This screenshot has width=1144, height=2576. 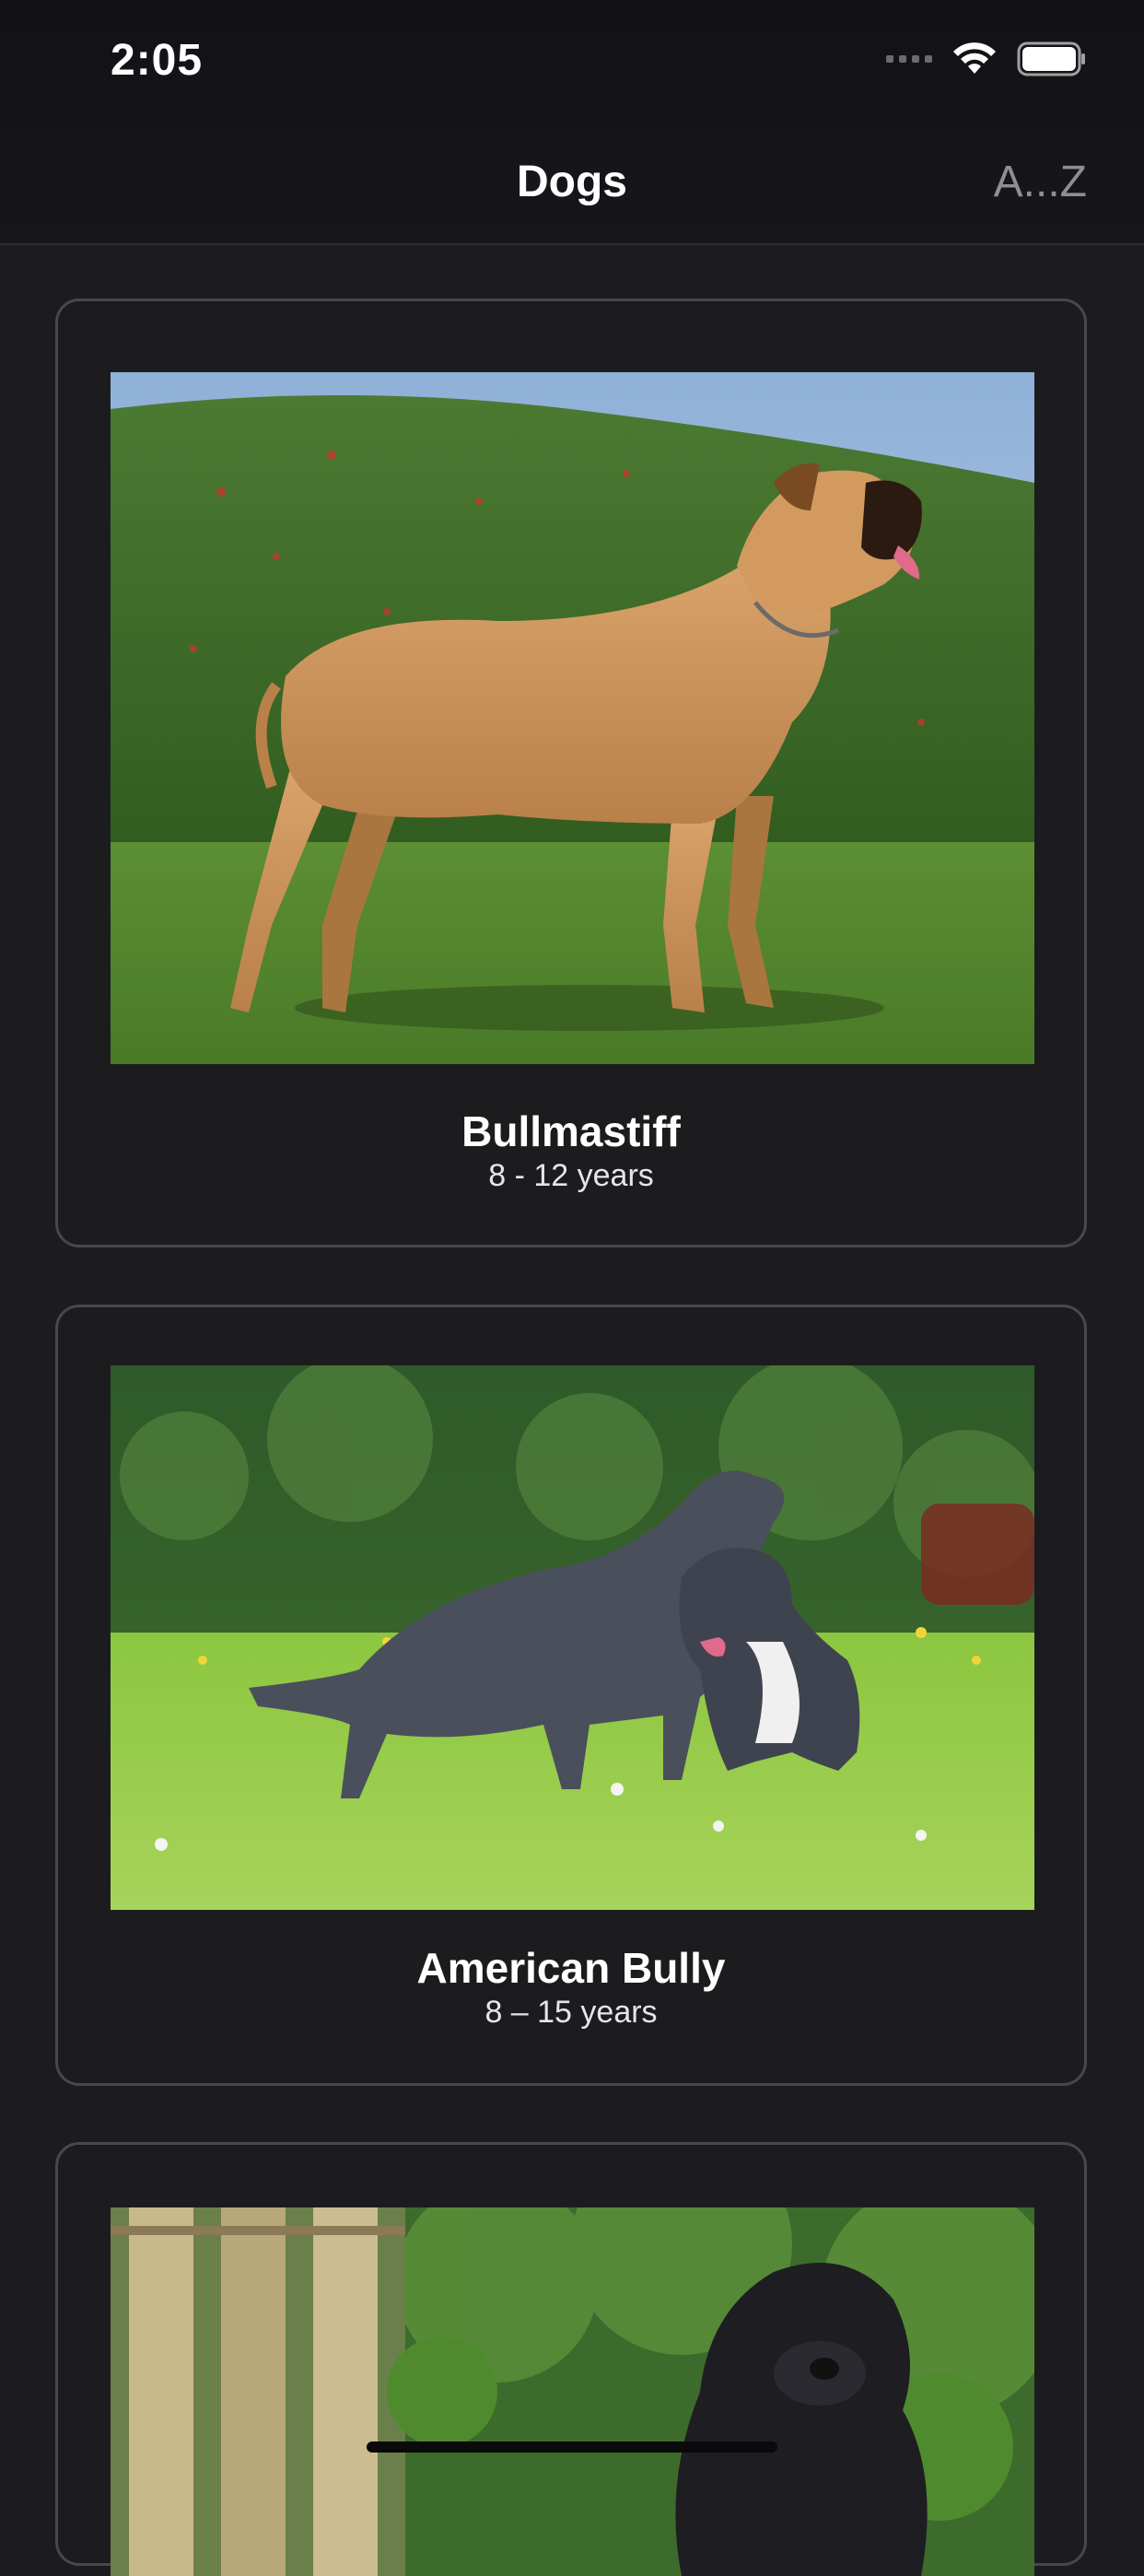 What do you see at coordinates (571, 1968) in the screenshot?
I see `breed-name: American Bully` at bounding box center [571, 1968].